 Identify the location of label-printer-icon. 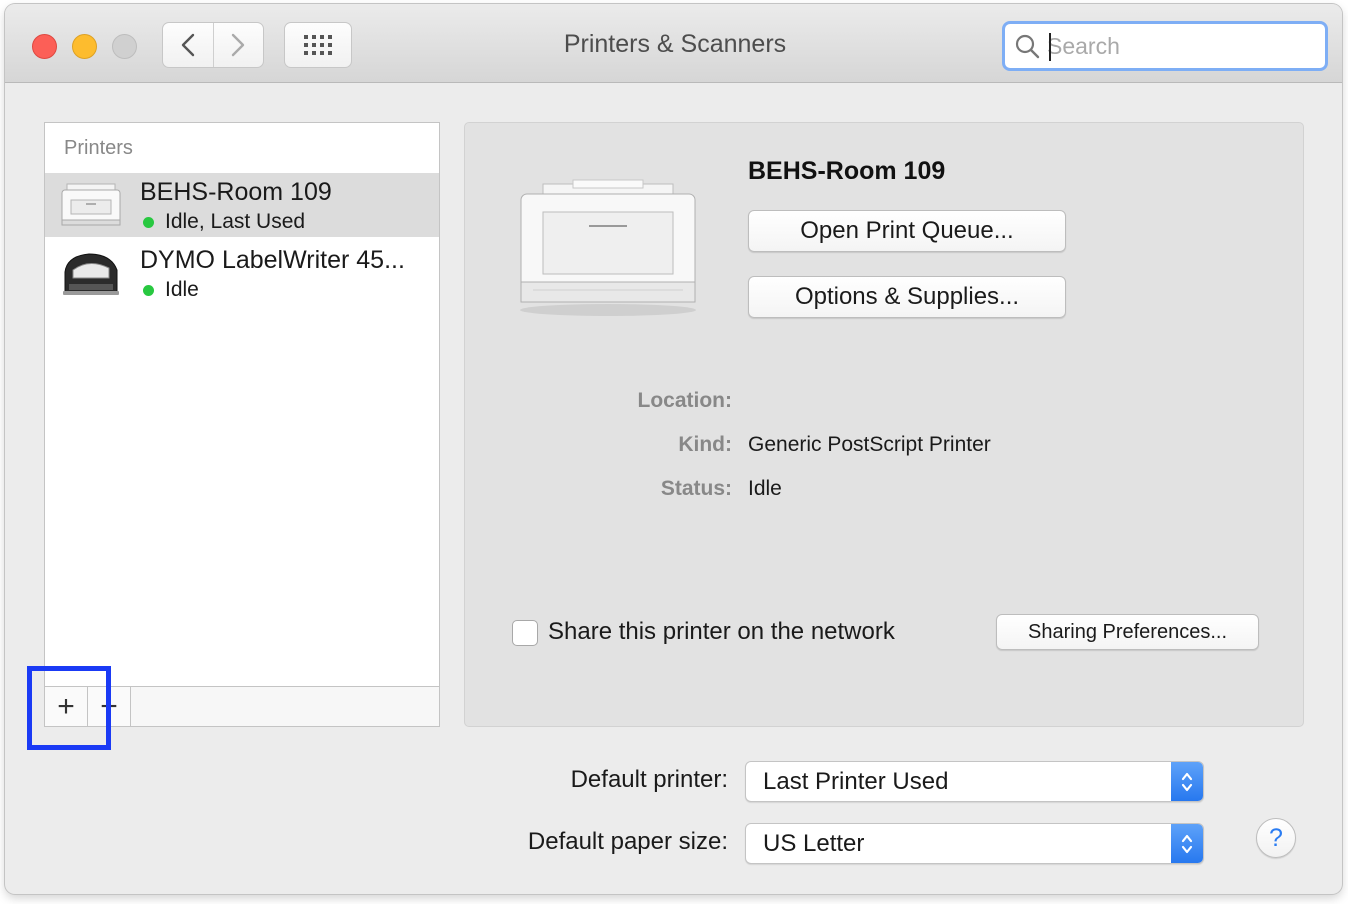
(91, 274).